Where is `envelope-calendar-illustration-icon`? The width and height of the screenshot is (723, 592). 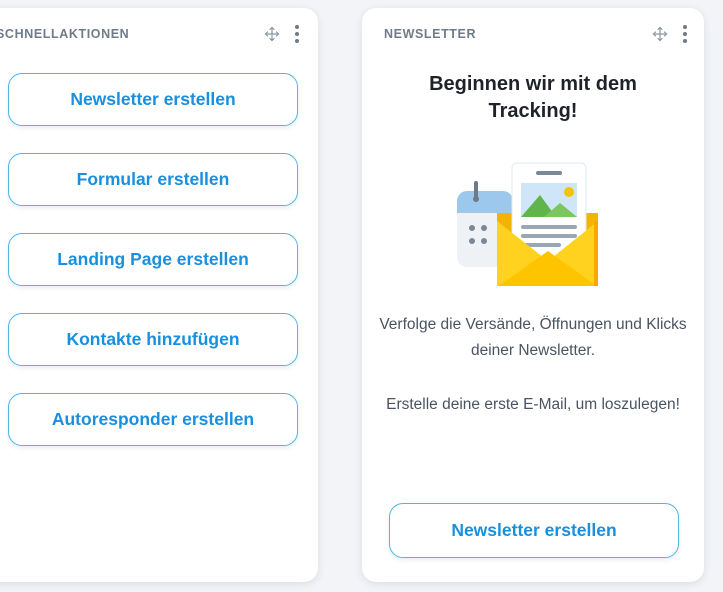
envelope-calendar-illustration-icon is located at coordinates (532, 219).